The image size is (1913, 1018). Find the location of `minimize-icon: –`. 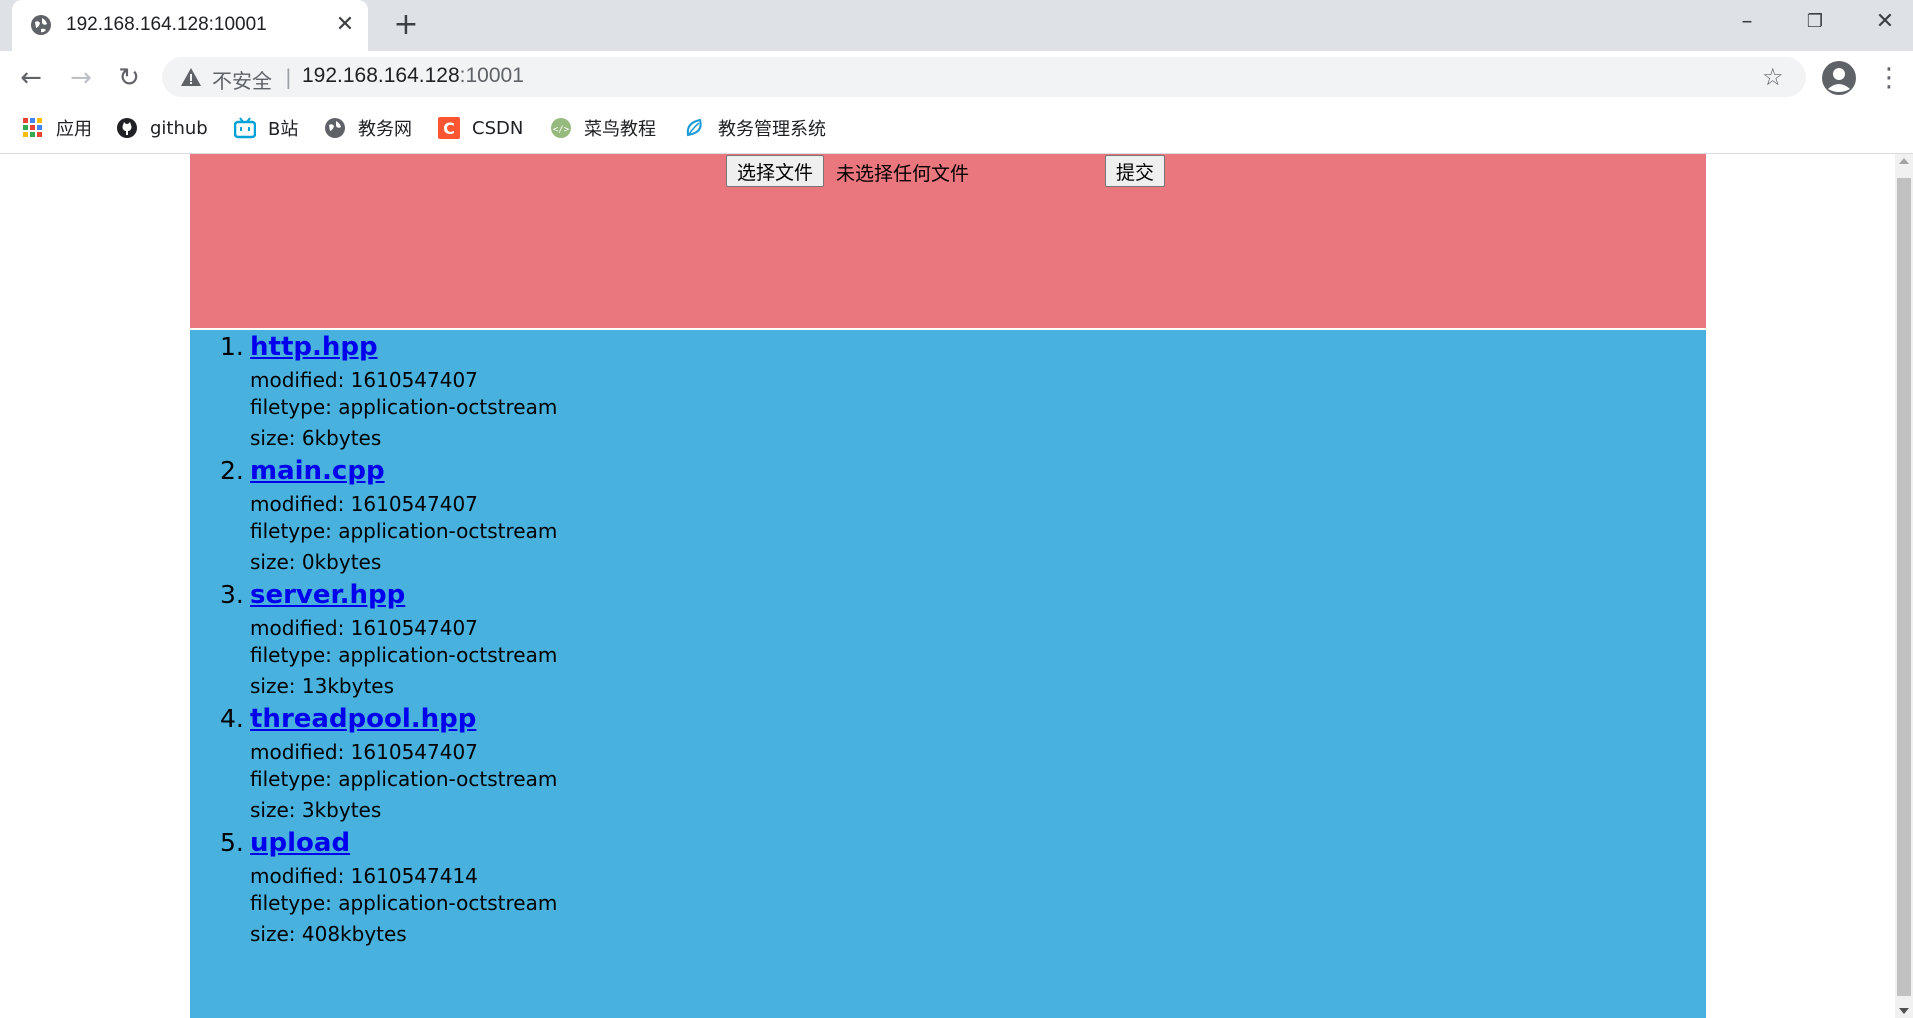

minimize-icon: – is located at coordinates (1747, 22).